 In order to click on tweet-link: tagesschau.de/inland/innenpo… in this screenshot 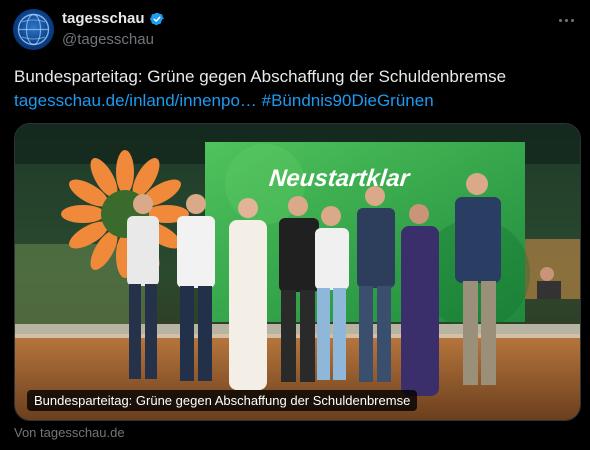, I will do `click(135, 100)`.